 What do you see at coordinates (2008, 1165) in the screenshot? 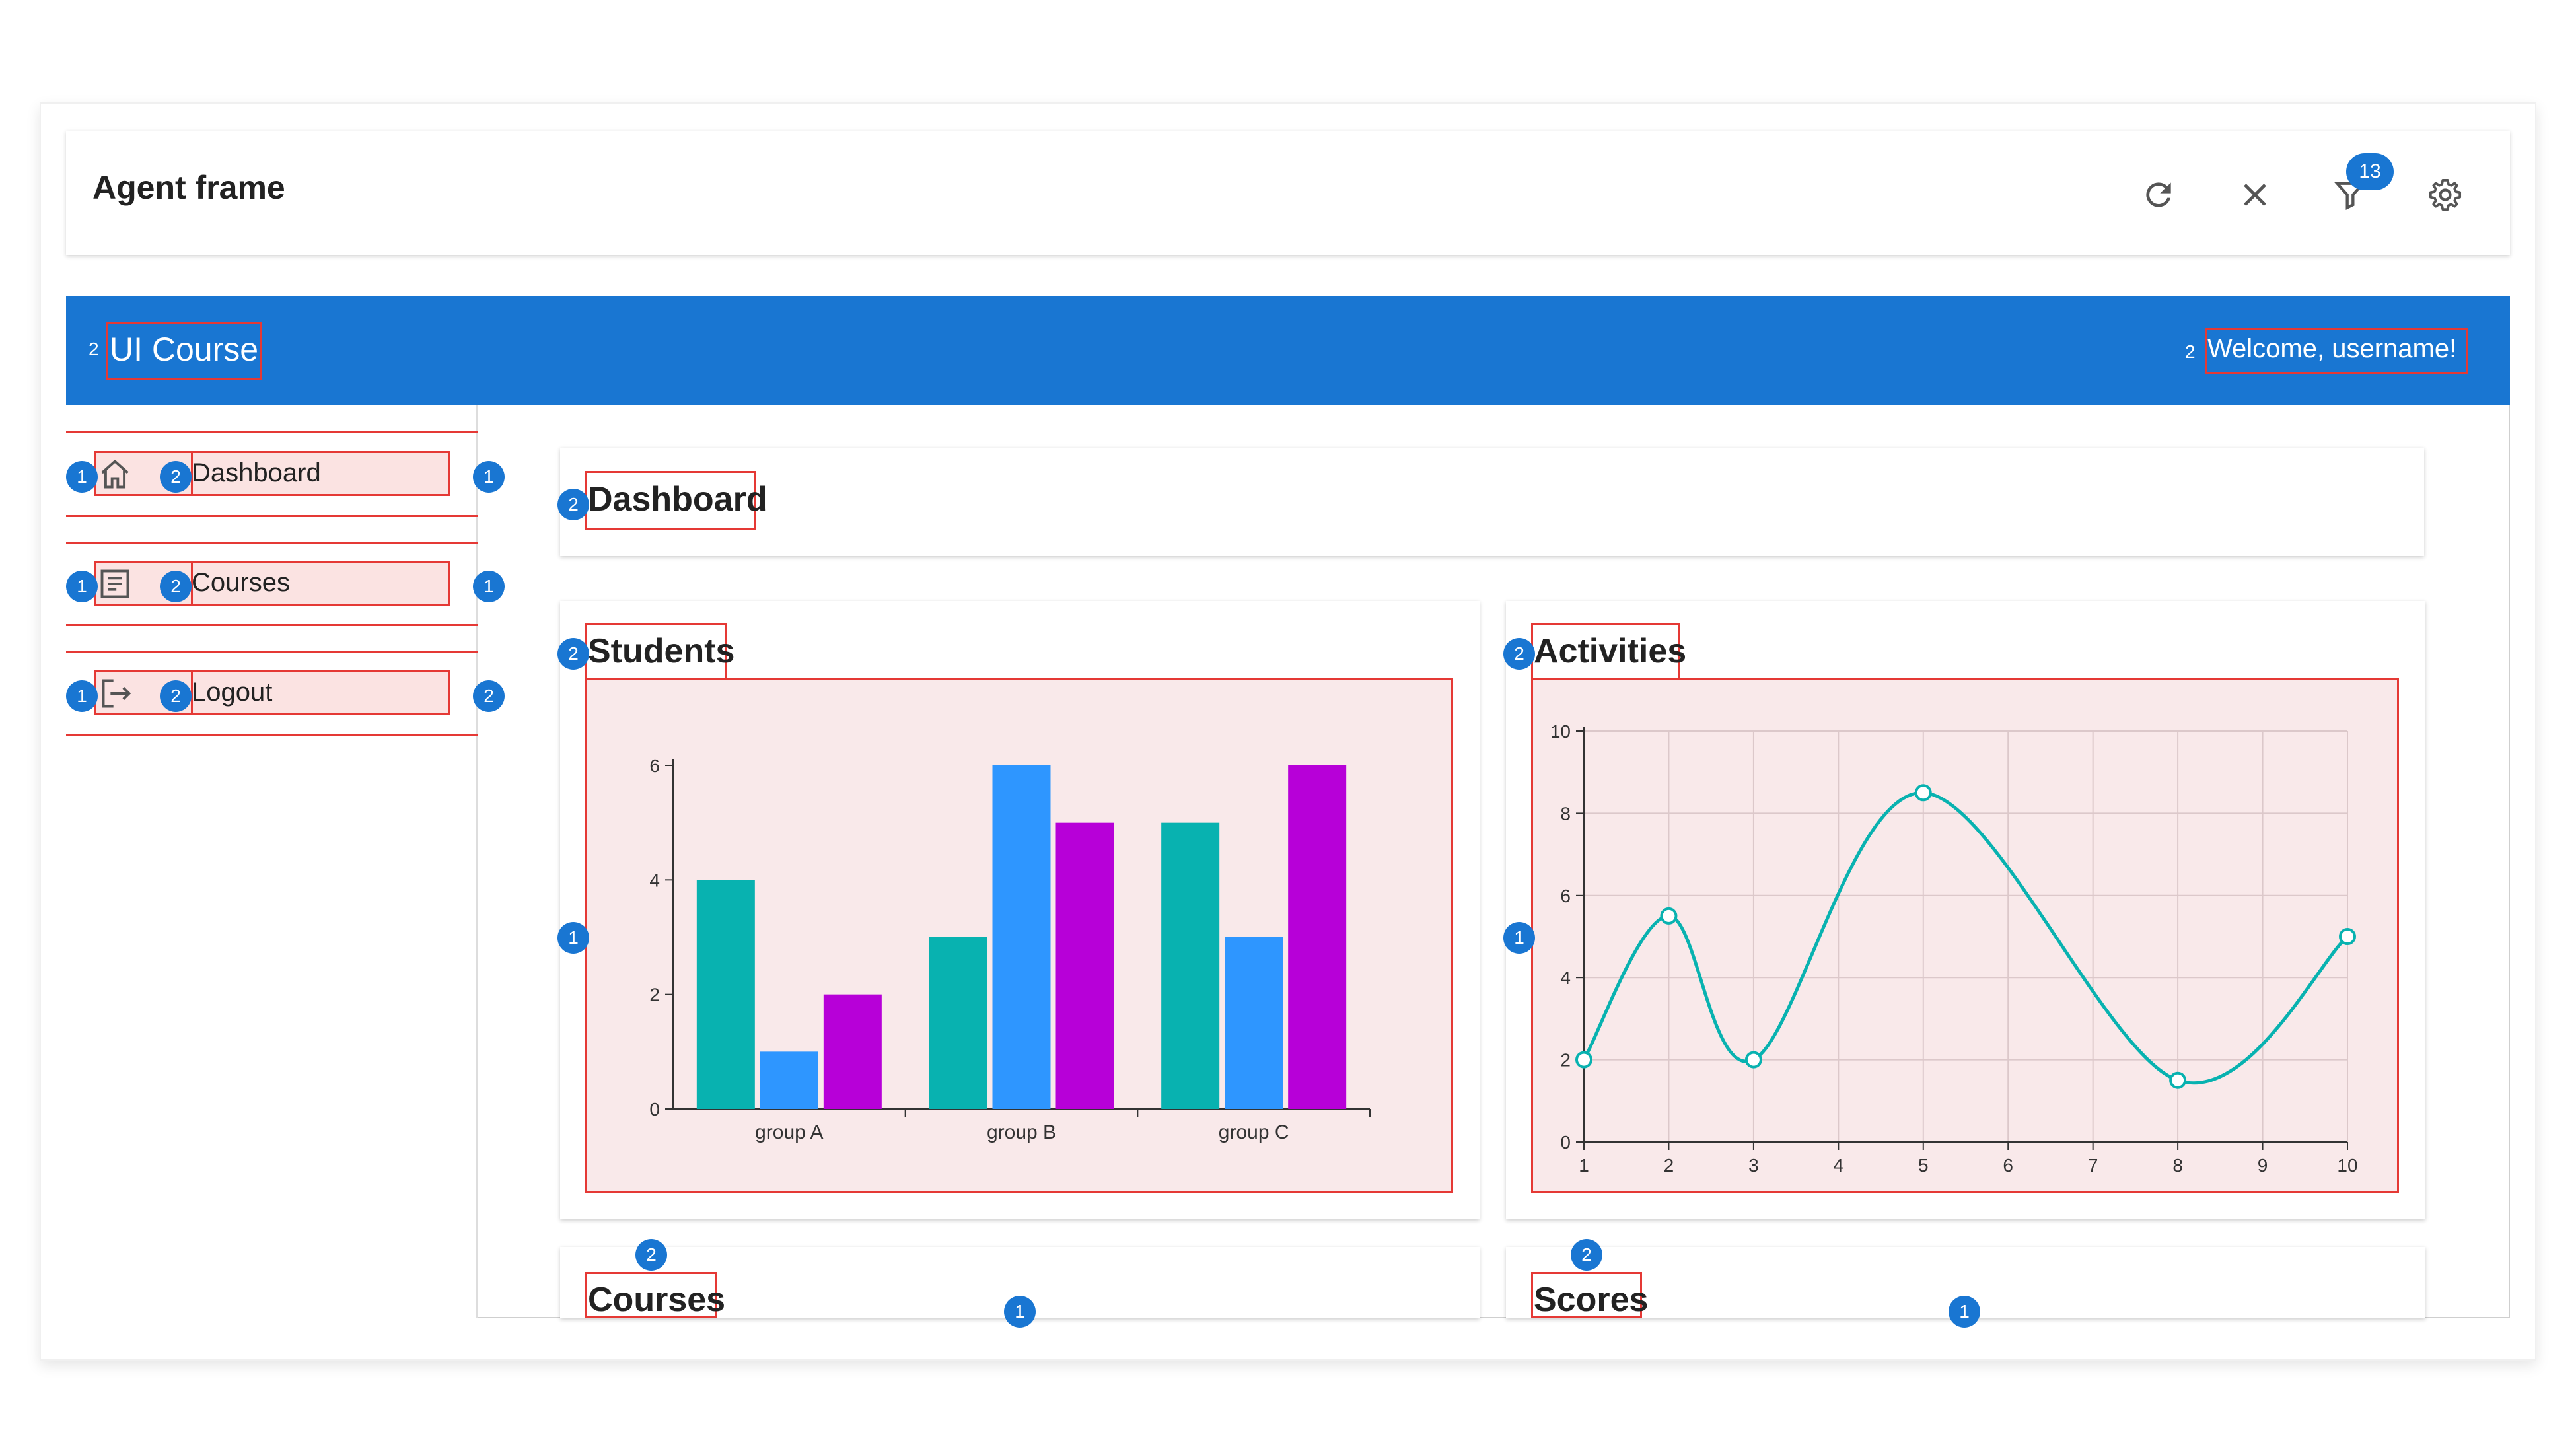
I see `x-tick-label: 6` at bounding box center [2008, 1165].